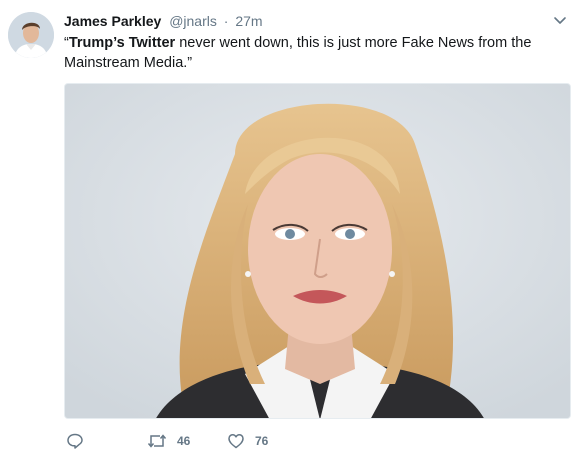  Describe the element at coordinates (236, 441) in the screenshot. I see `heart-icon` at that location.